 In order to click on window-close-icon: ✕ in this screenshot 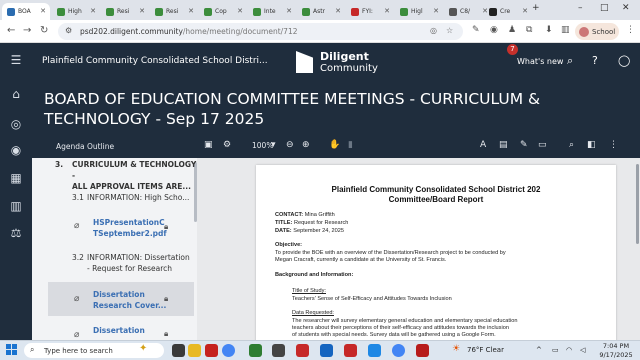, I will do `click(626, 8)`.